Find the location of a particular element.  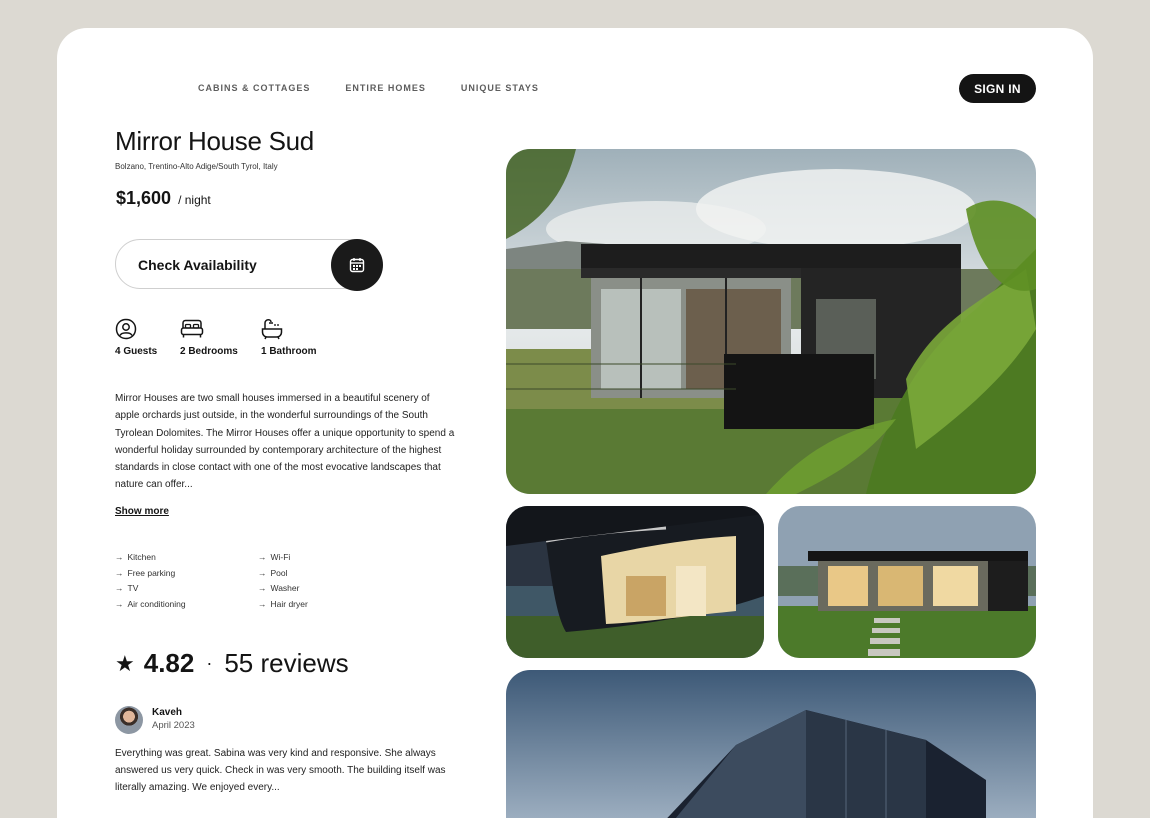

nav-cabins-cottages: CABINS & COTTAGES is located at coordinates (254, 88).